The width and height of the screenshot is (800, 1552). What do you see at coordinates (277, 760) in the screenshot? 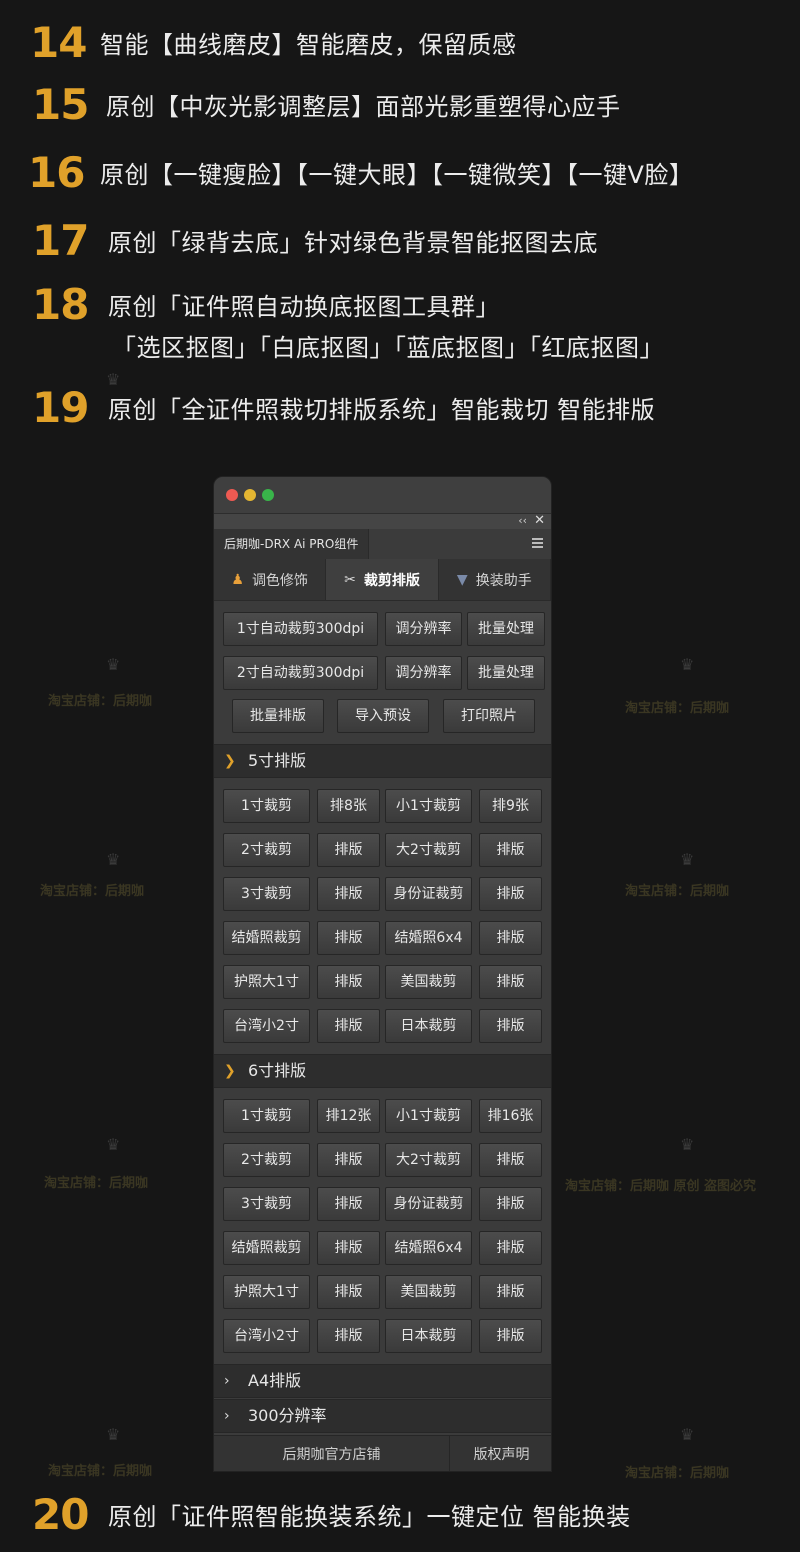
I see `section-title: 5寸排版` at bounding box center [277, 760].